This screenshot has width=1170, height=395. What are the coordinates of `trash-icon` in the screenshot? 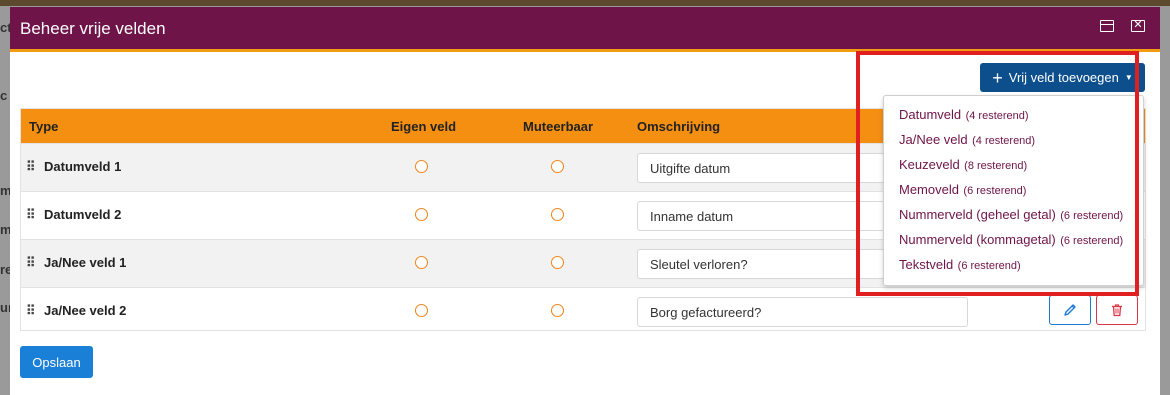 It's located at (1117, 310).